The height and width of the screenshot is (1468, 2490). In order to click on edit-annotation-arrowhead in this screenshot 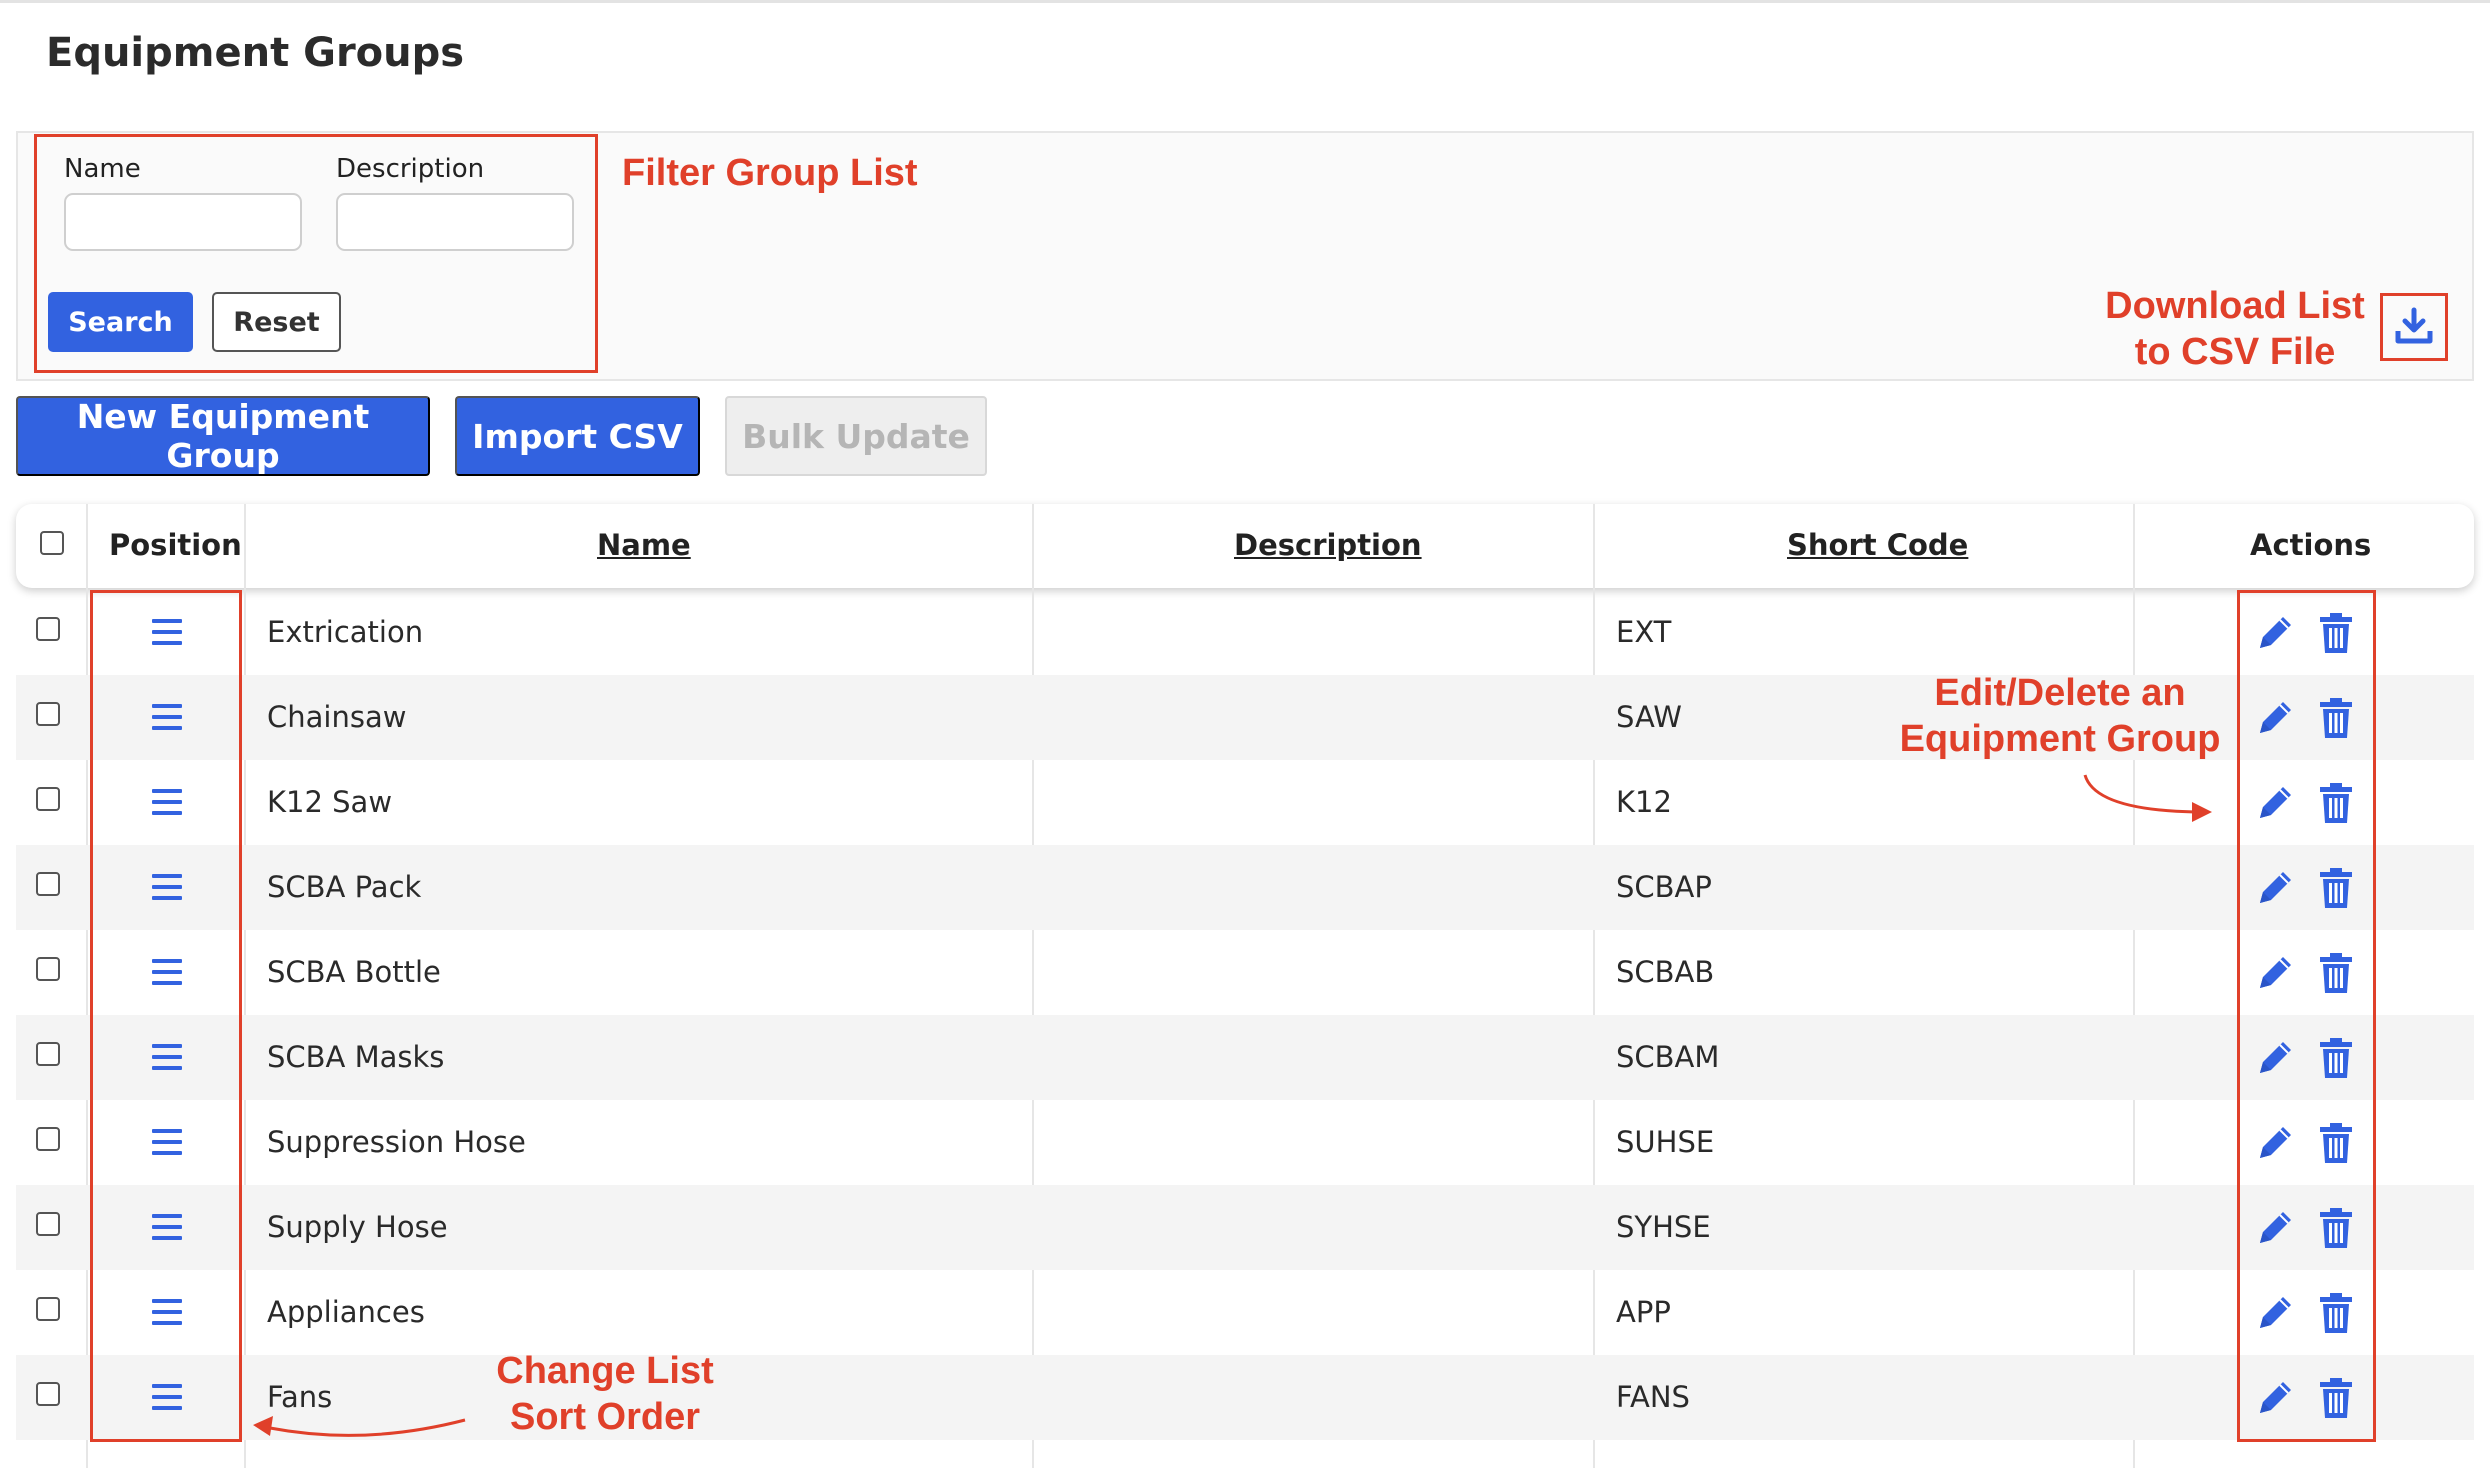, I will do `click(2202, 812)`.